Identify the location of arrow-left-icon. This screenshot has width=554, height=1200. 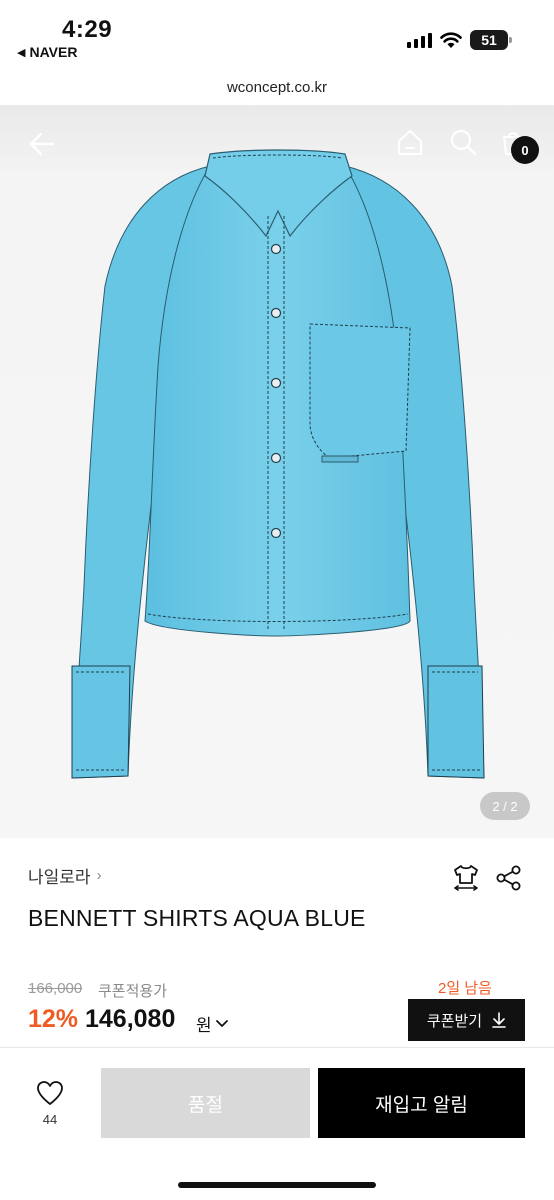
(42, 144).